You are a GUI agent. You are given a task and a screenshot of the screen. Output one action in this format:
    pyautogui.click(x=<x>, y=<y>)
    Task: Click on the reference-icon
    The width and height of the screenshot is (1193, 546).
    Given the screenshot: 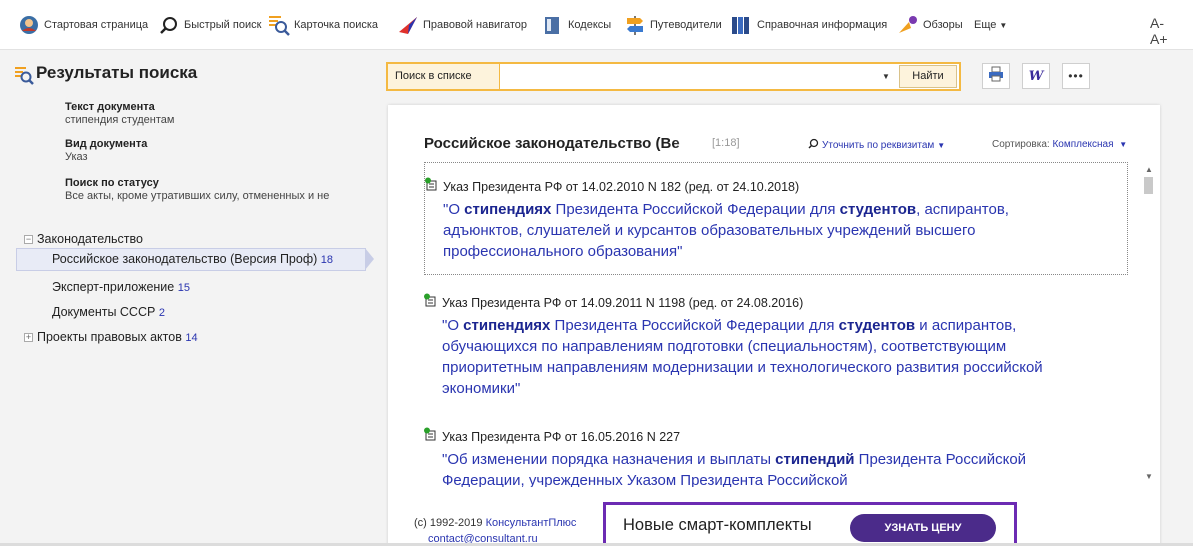 What is the action you would take?
    pyautogui.click(x=742, y=25)
    